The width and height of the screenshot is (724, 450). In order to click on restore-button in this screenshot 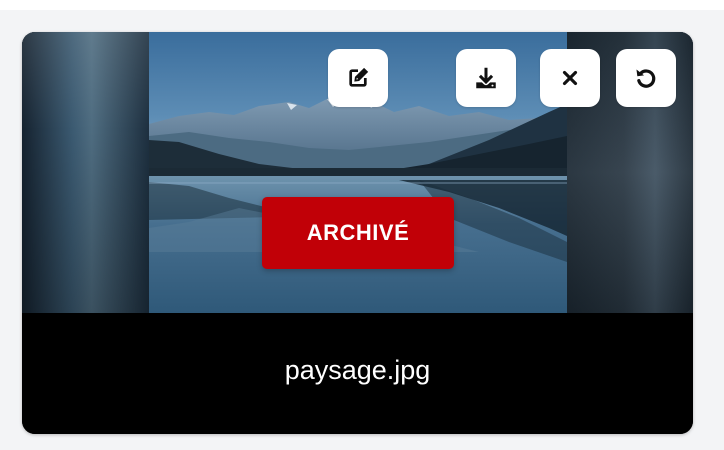, I will do `click(646, 78)`.